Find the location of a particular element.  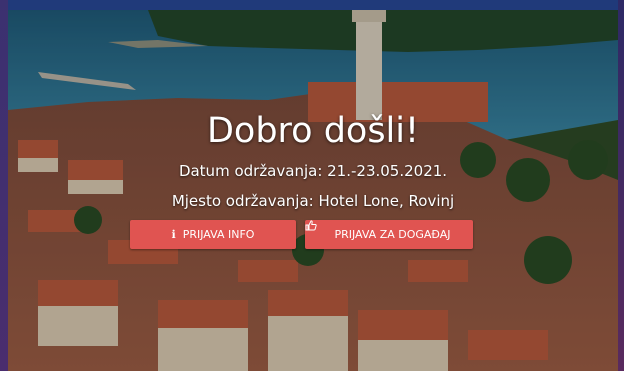

page-title: Dobro došli! is located at coordinates (313, 131).